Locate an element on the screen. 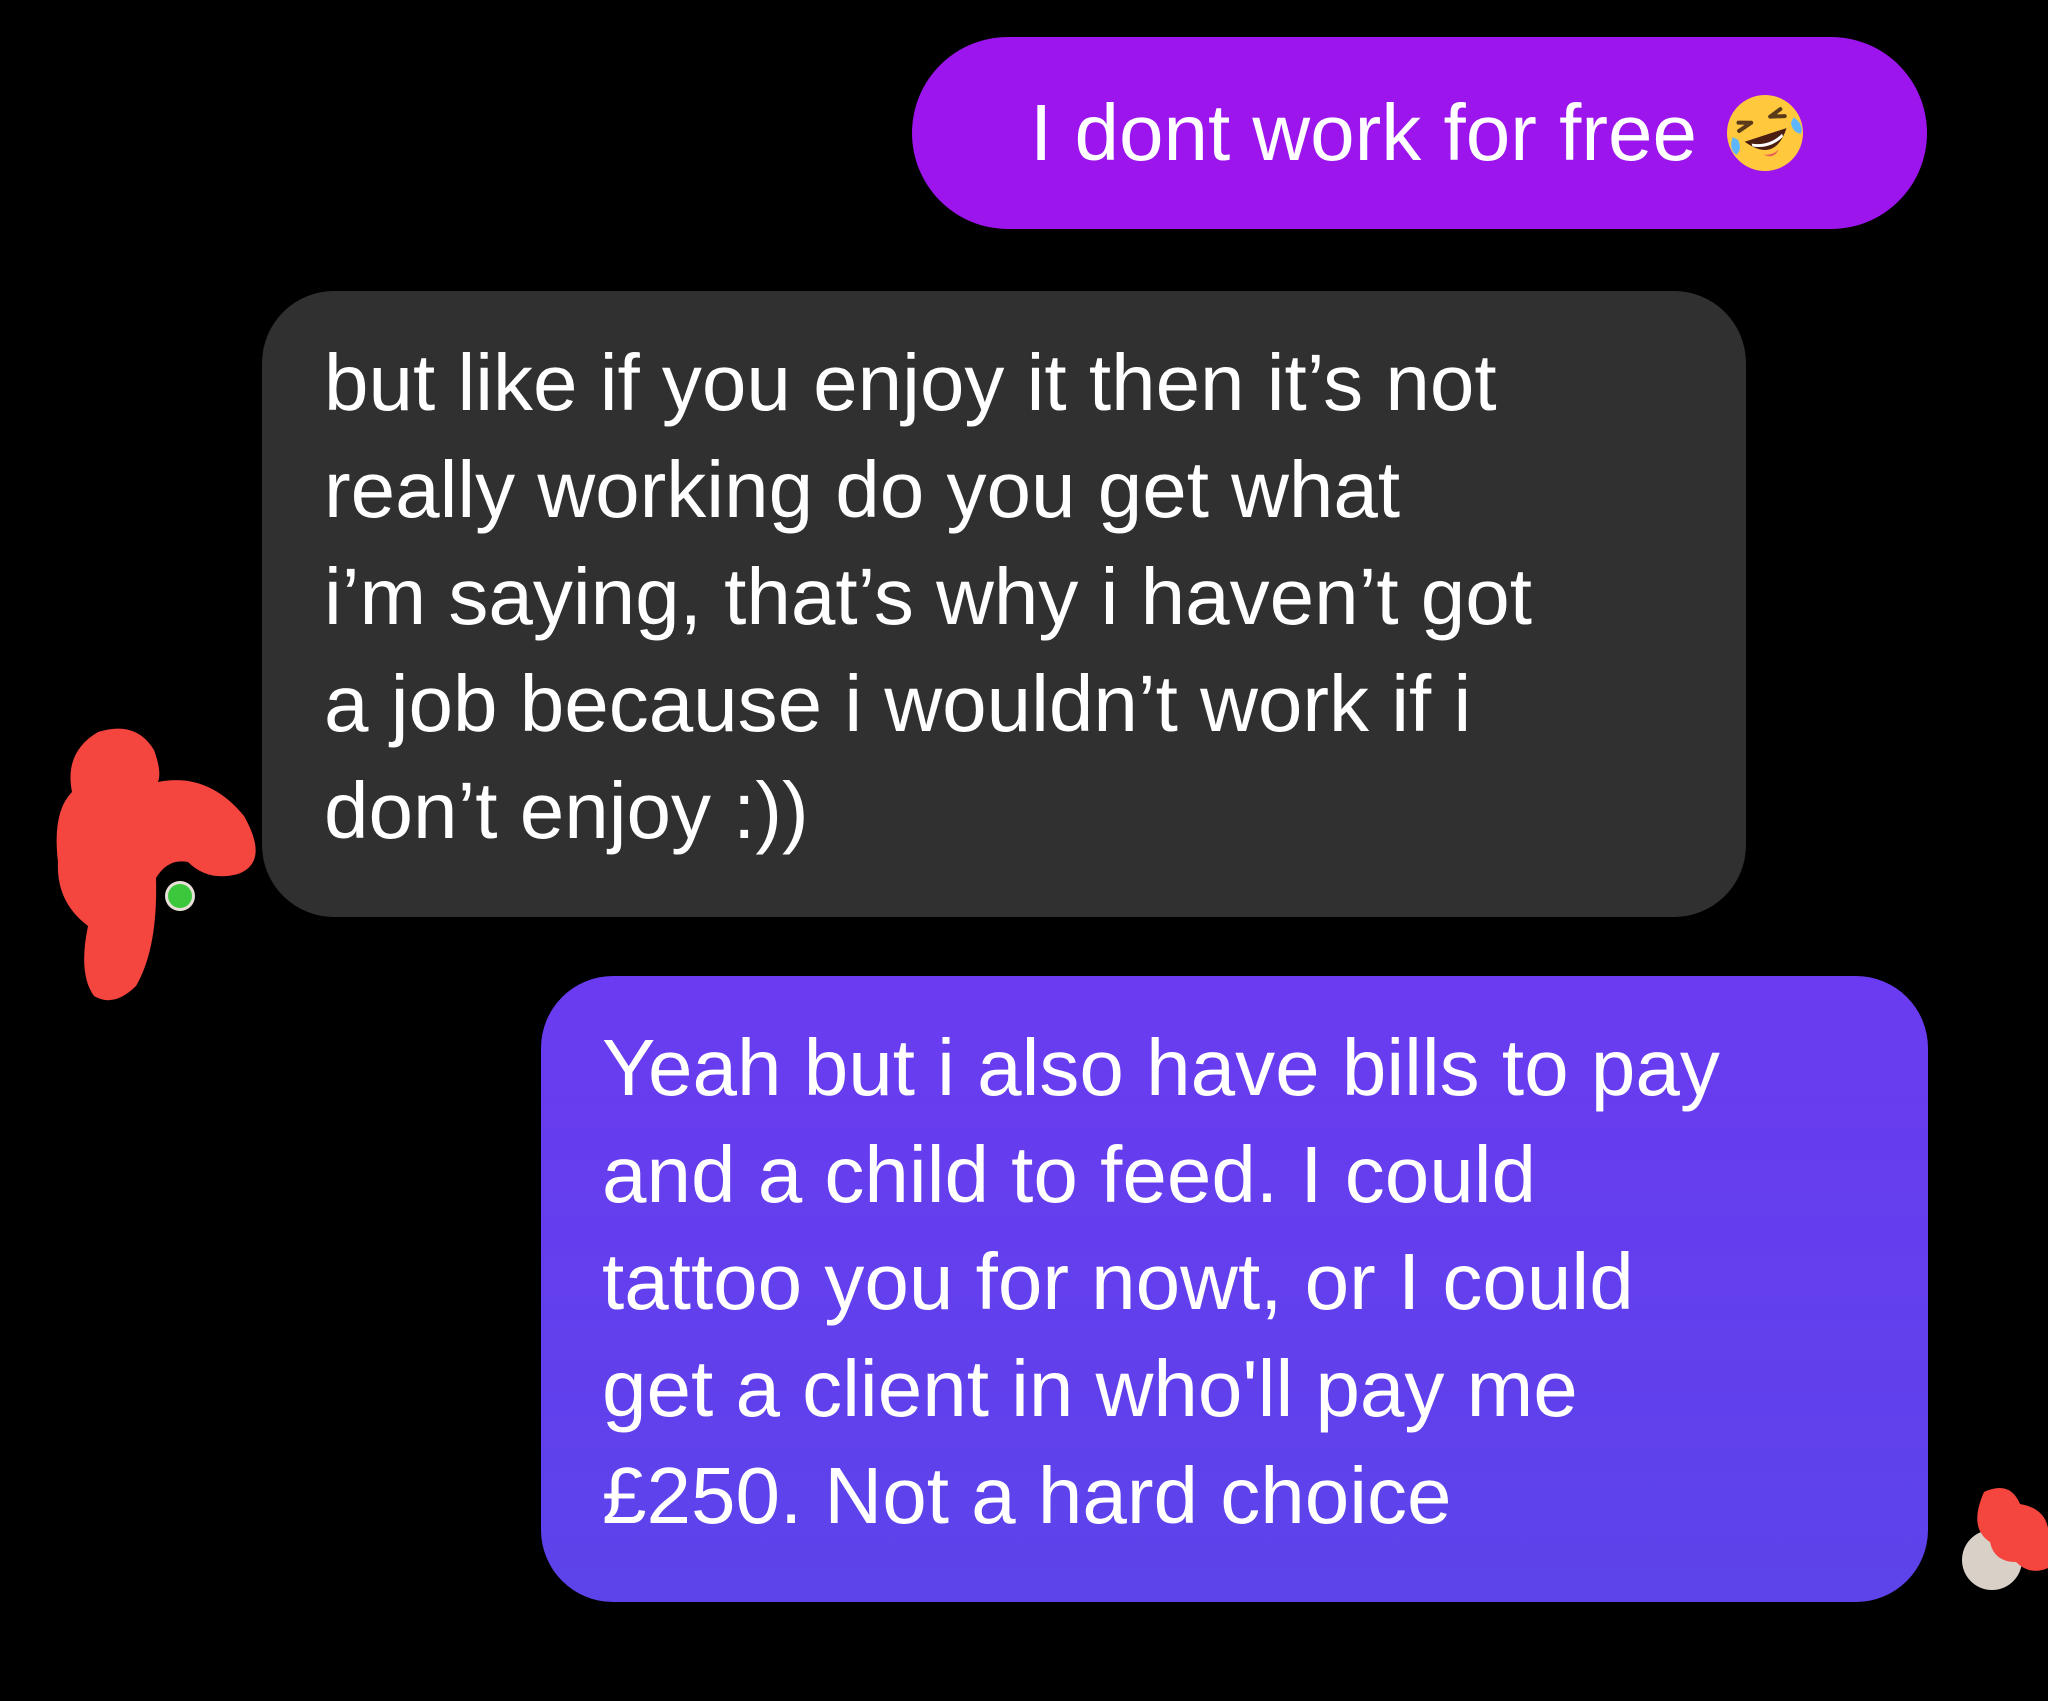 The height and width of the screenshot is (1701, 2048). message-line: Yeah but i also have bills to pay is located at coordinates (1161, 1067).